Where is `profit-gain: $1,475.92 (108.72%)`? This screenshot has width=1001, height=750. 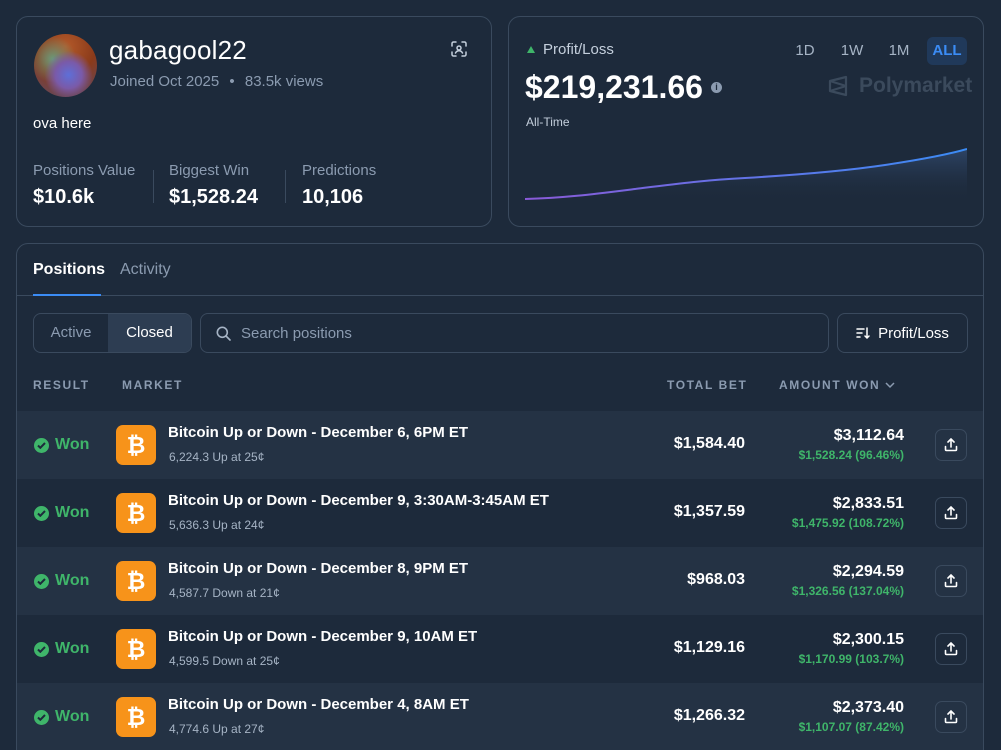
profit-gain: $1,475.92 (108.72%) is located at coordinates (847, 523).